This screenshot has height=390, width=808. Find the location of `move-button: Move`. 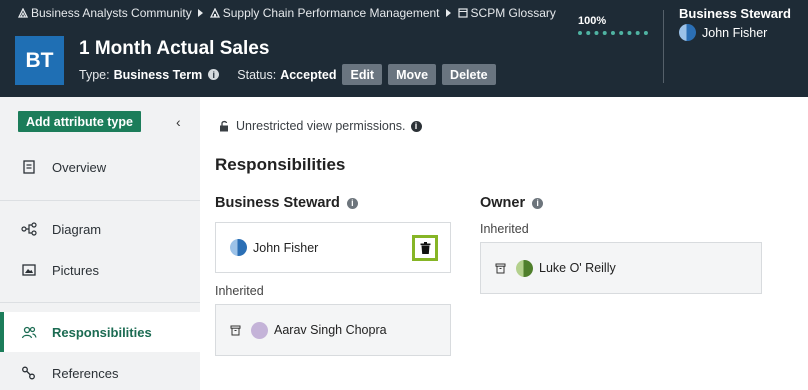

move-button: Move is located at coordinates (412, 74).